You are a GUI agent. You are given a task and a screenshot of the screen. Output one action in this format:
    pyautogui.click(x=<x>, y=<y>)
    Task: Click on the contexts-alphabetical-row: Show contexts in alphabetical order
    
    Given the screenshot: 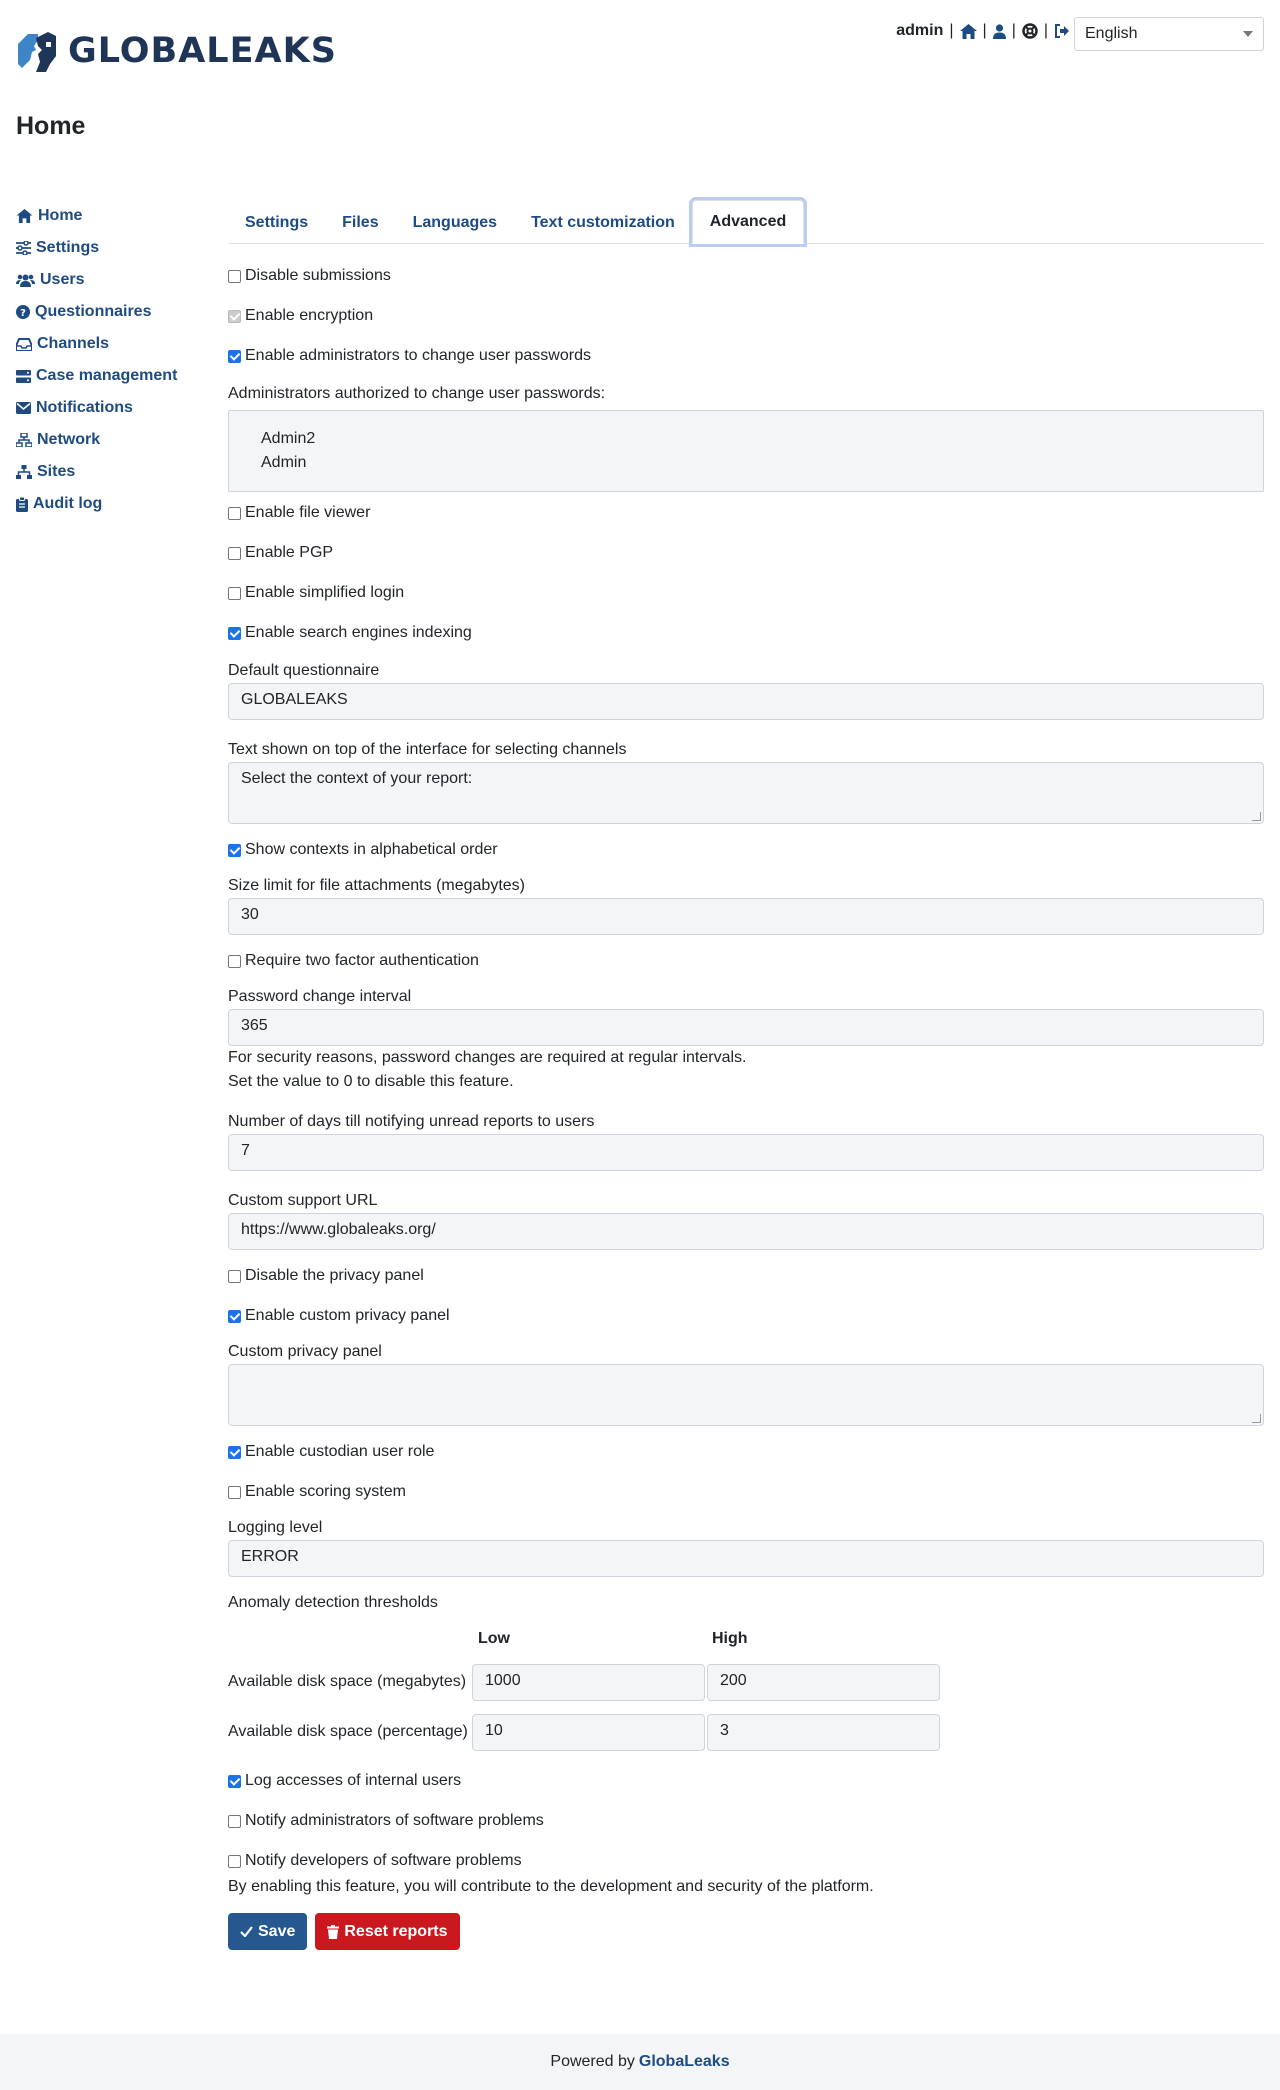 What is the action you would take?
    pyautogui.click(x=746, y=850)
    